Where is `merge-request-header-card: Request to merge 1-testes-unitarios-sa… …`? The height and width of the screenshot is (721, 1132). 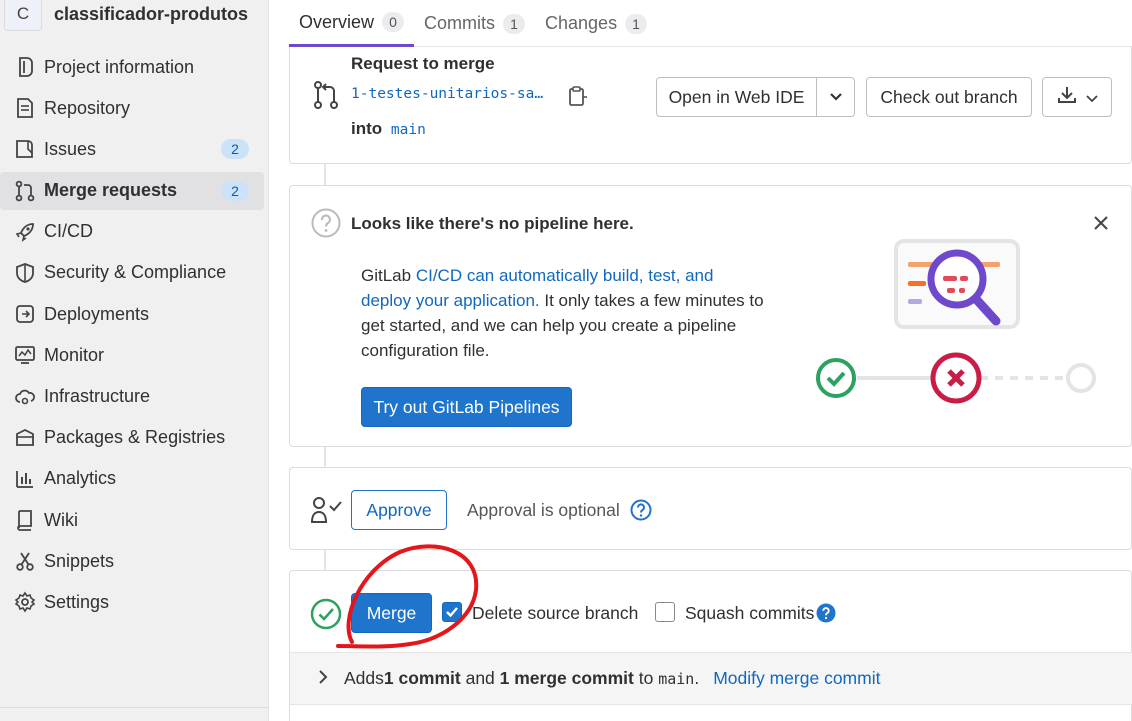
merge-request-header-card: Request to merge 1-testes-unitarios-sa… … is located at coordinates (710, 105).